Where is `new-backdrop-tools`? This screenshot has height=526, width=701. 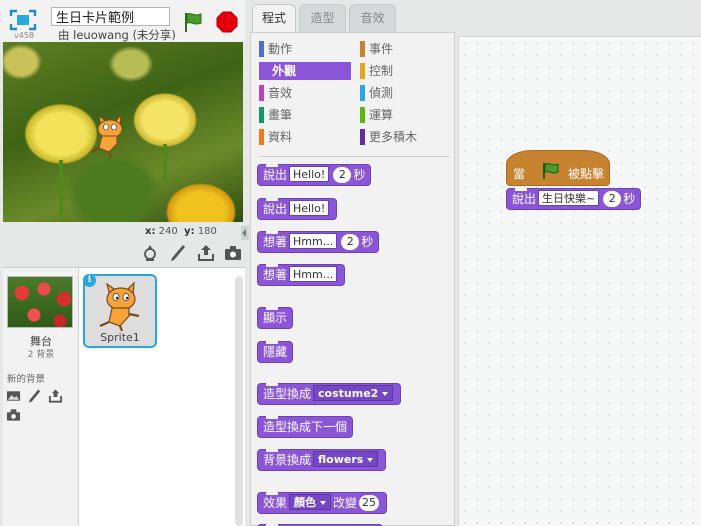
new-backdrop-tools is located at coordinates (42, 404).